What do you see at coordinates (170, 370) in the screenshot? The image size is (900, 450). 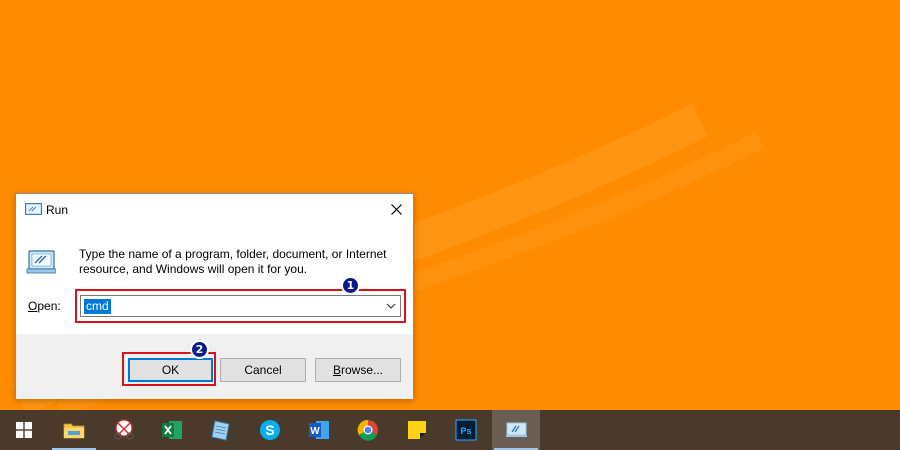 I see `ok-button: OK` at bounding box center [170, 370].